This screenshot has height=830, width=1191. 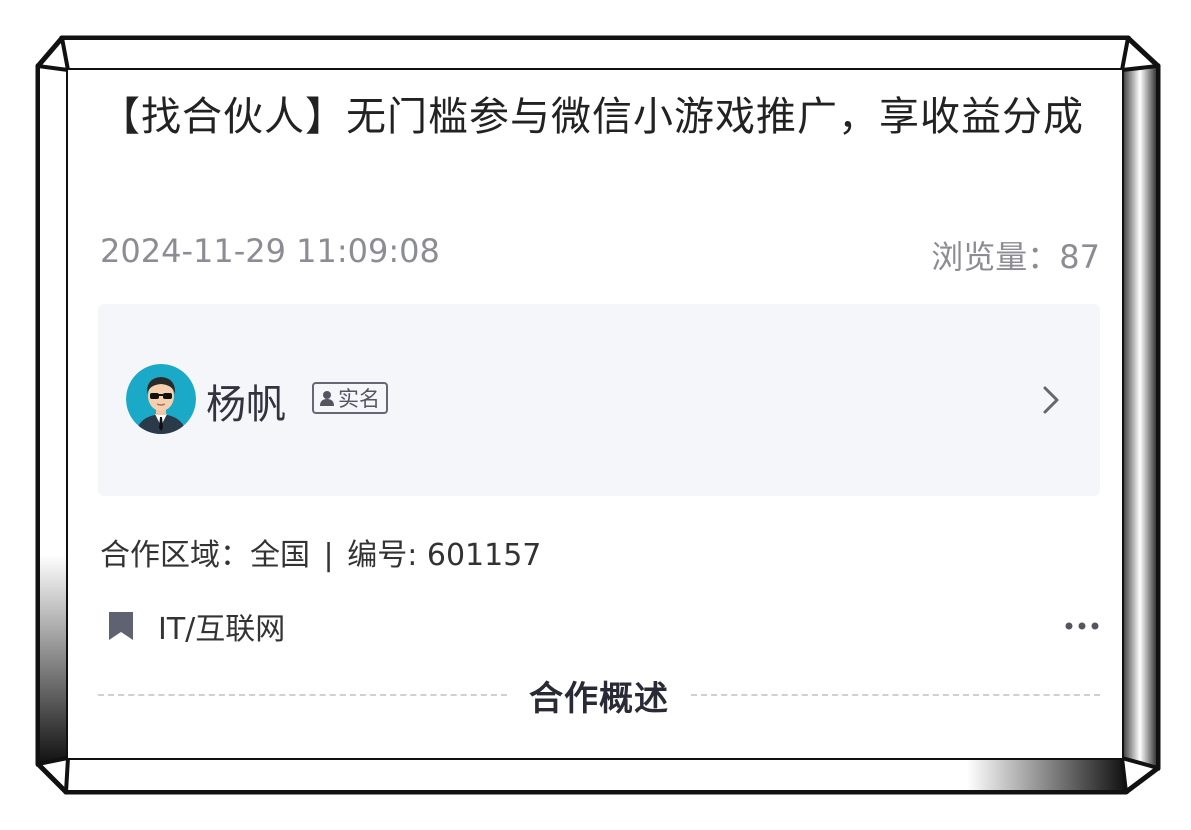 What do you see at coordinates (222, 629) in the screenshot?
I see `category-label: IT/互联网` at bounding box center [222, 629].